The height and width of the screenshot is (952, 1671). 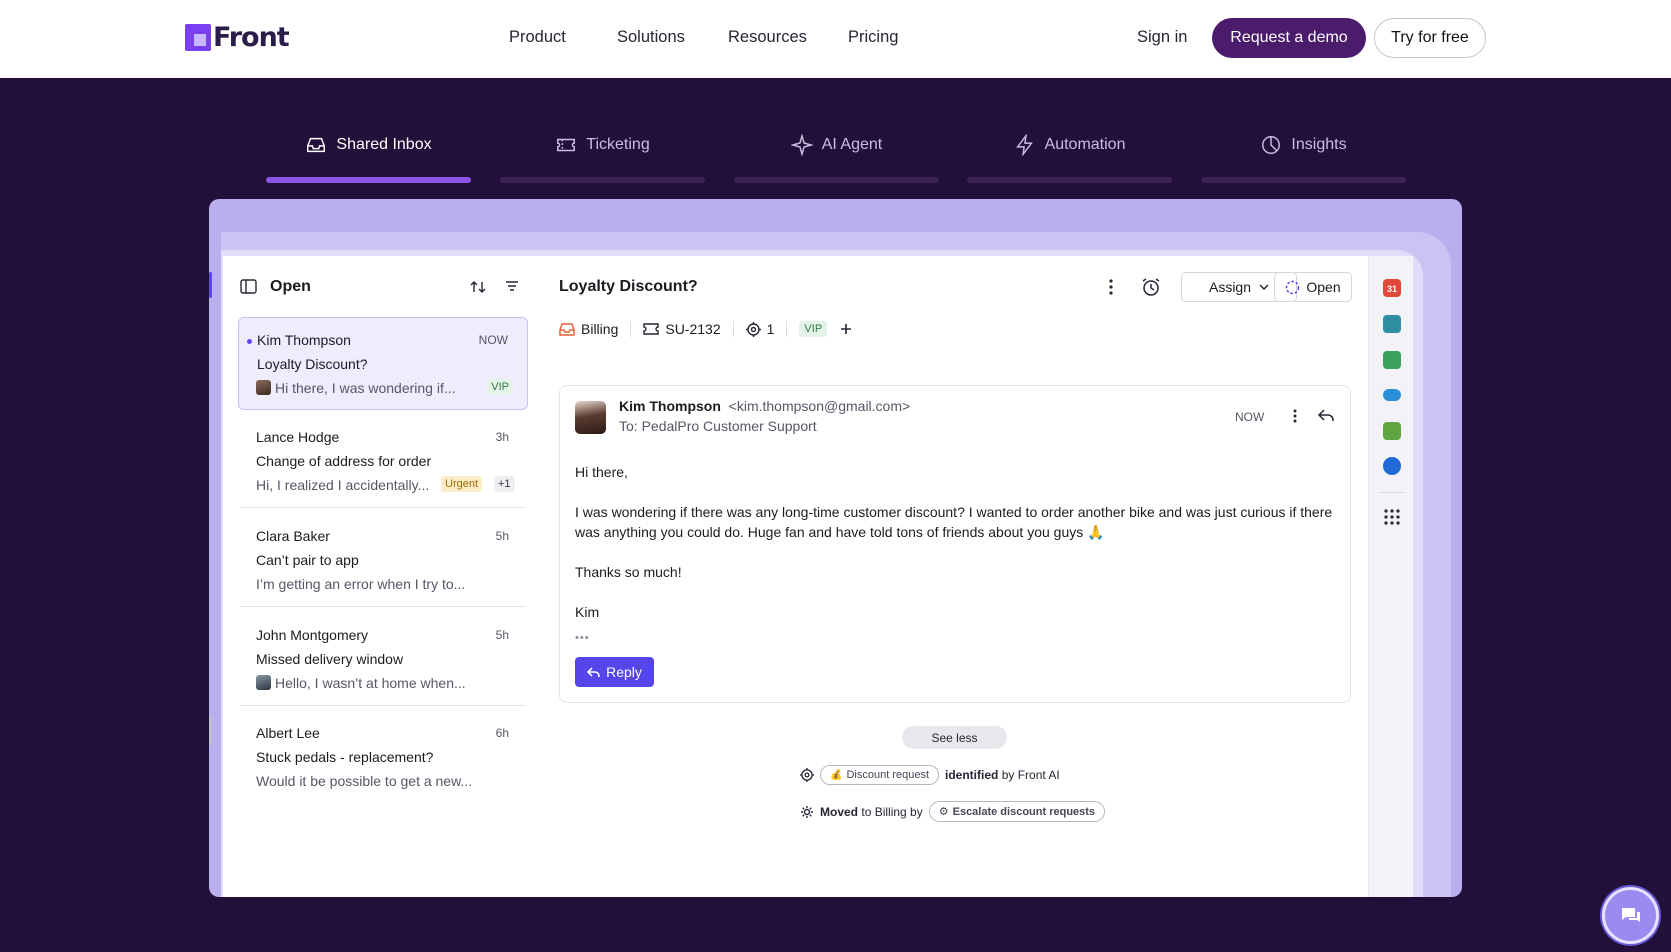 I want to click on conversation-time: 3h, so click(x=502, y=437).